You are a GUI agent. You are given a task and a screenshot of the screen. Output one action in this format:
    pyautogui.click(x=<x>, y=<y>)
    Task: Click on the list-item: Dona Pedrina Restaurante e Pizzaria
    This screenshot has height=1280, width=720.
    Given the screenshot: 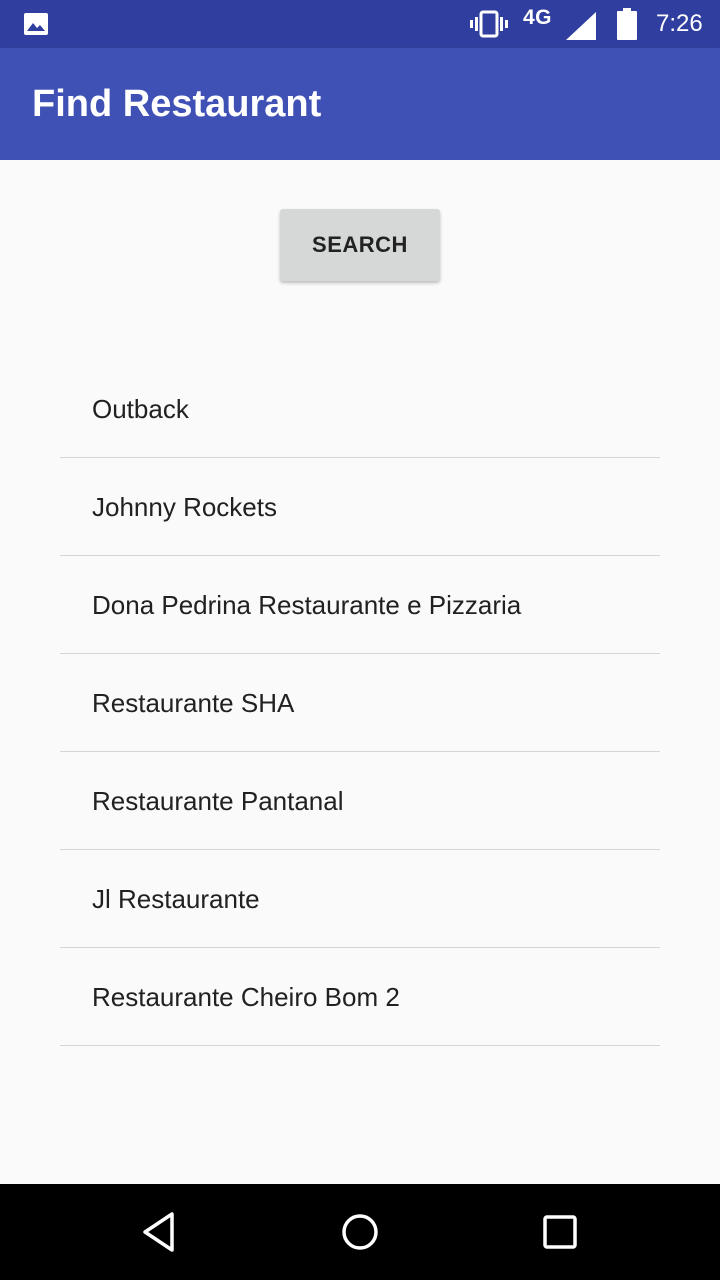 What is the action you would take?
    pyautogui.click(x=360, y=605)
    